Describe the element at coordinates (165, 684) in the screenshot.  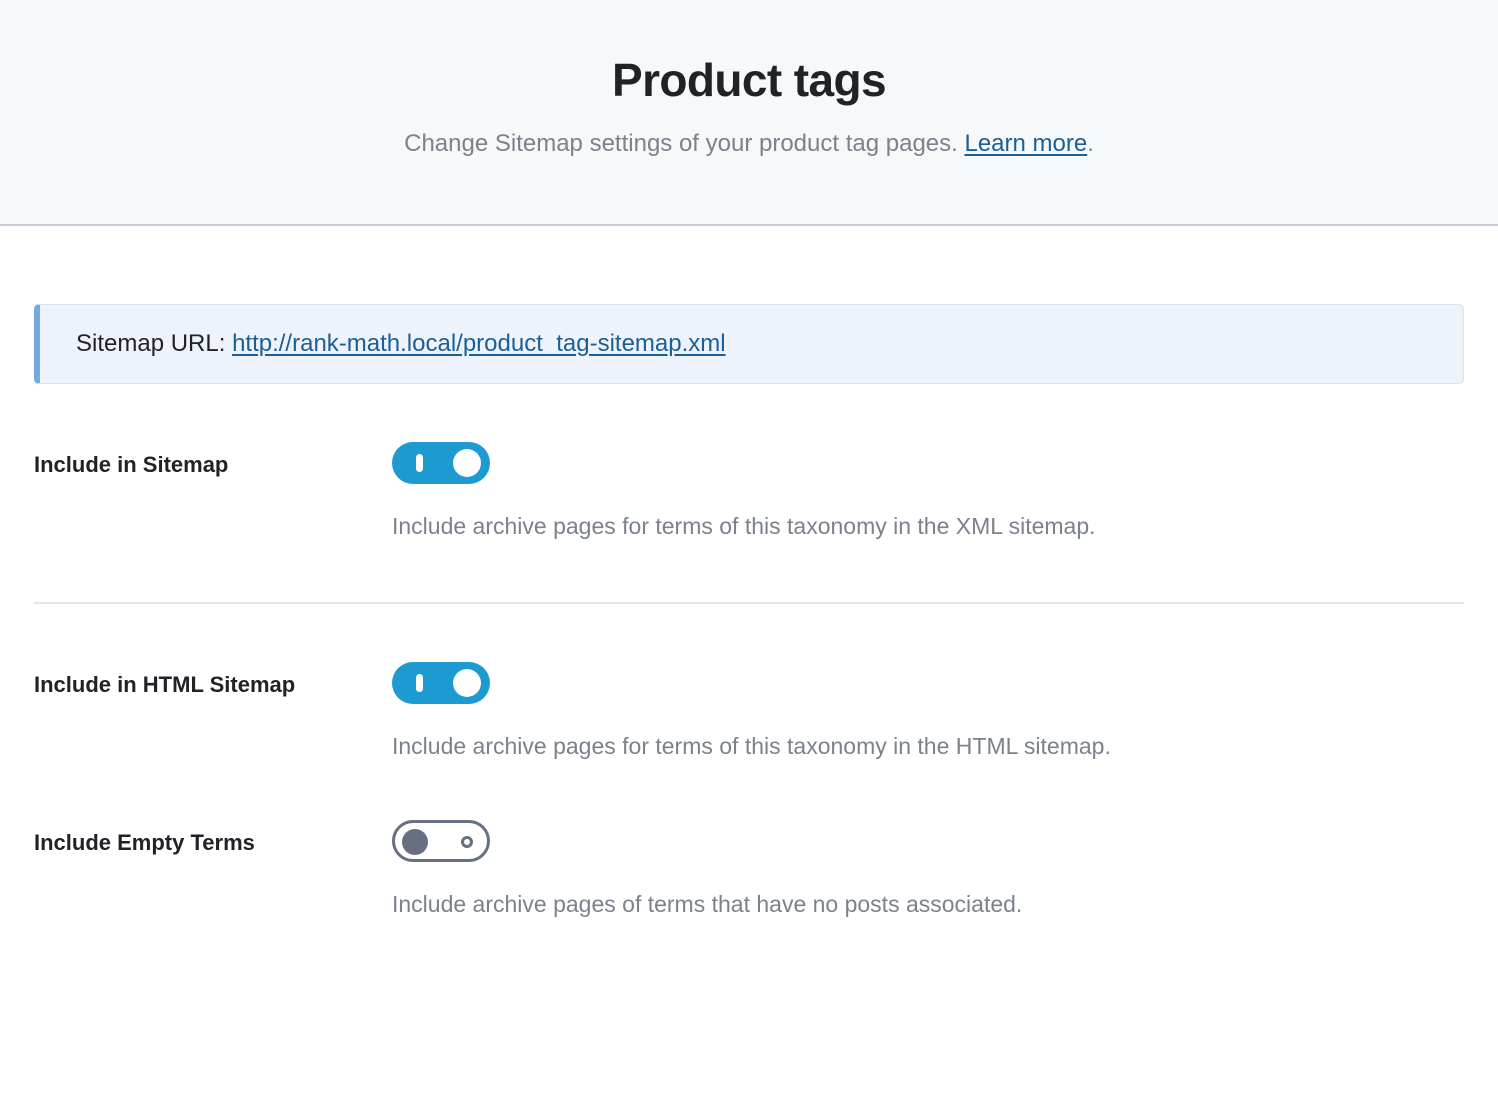
I see `setting-label-include-in-html-sitemap: Include in HTML Sitemap` at that location.